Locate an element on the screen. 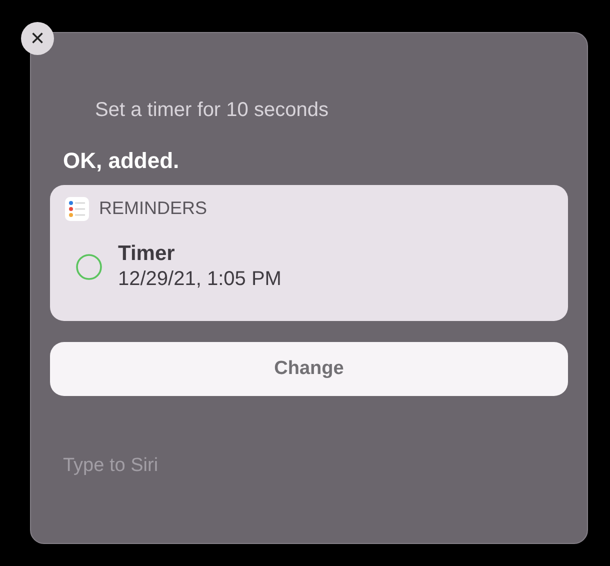 Image resolution: width=610 pixels, height=566 pixels. reminders-app-icon is located at coordinates (77, 208).